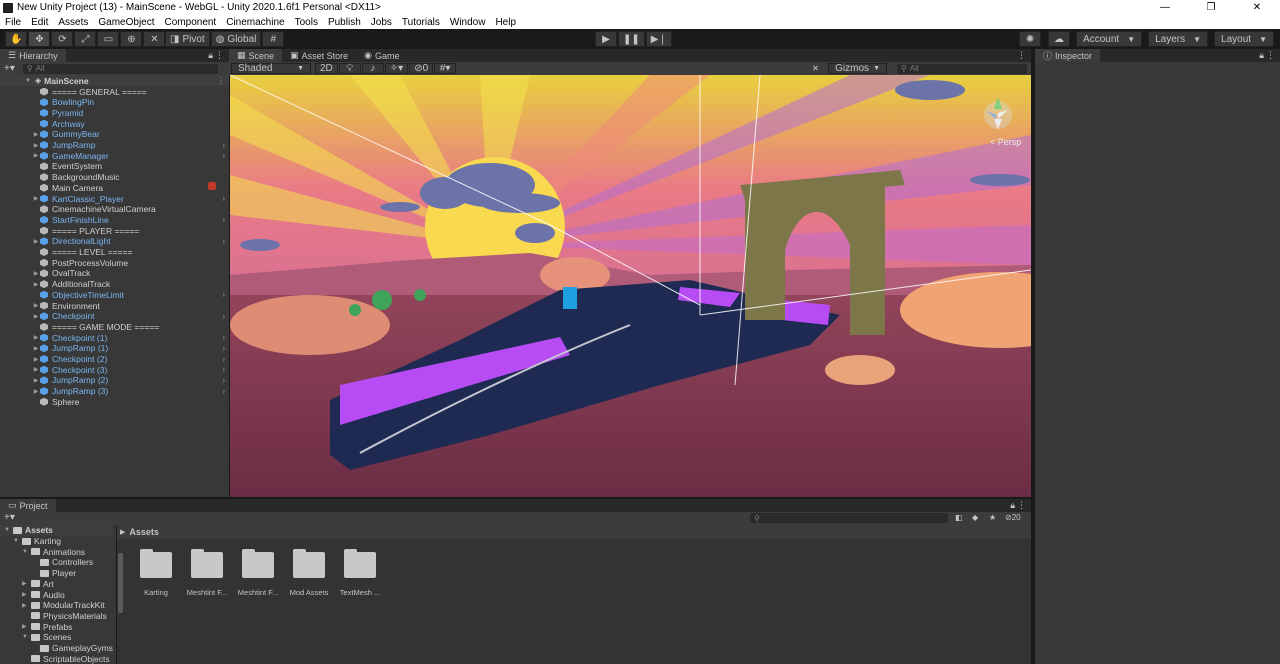  What do you see at coordinates (421, 22) in the screenshot?
I see `menu-tutorials: Tutorials` at bounding box center [421, 22].